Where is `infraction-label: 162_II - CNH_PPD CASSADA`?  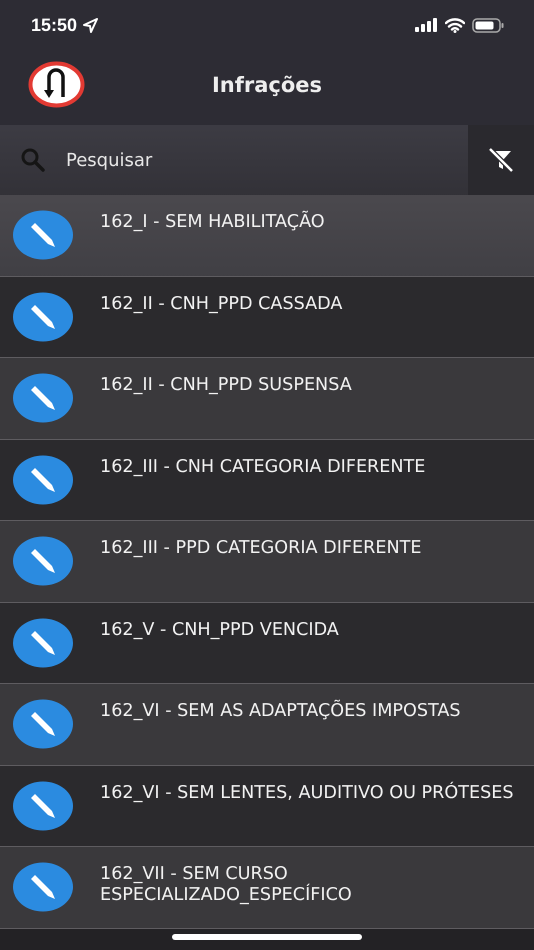
infraction-label: 162_II - CNH_PPD CASSADA is located at coordinates (221, 305).